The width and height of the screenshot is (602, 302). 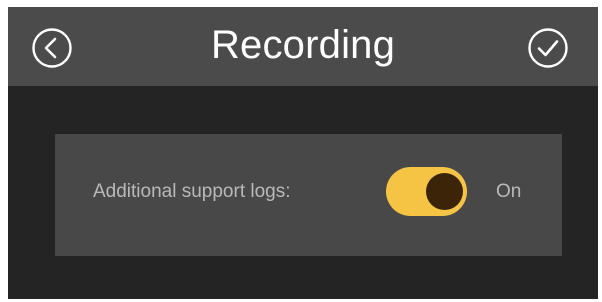 I want to click on checkmark-circle-icon, so click(x=548, y=48).